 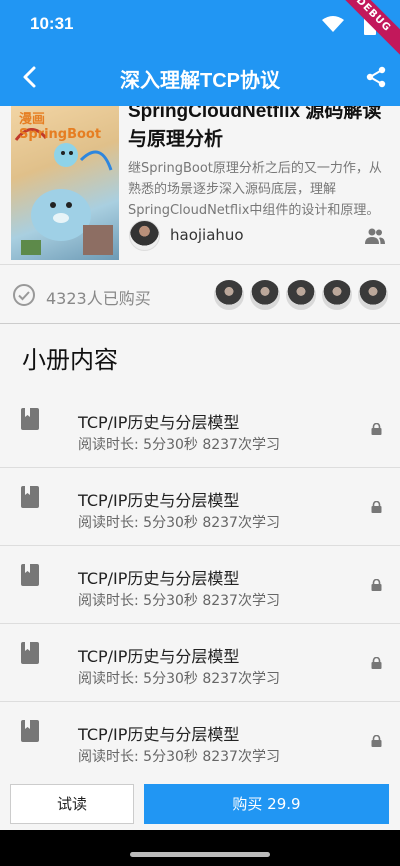 I want to click on system-nav-bar, so click(x=200, y=848).